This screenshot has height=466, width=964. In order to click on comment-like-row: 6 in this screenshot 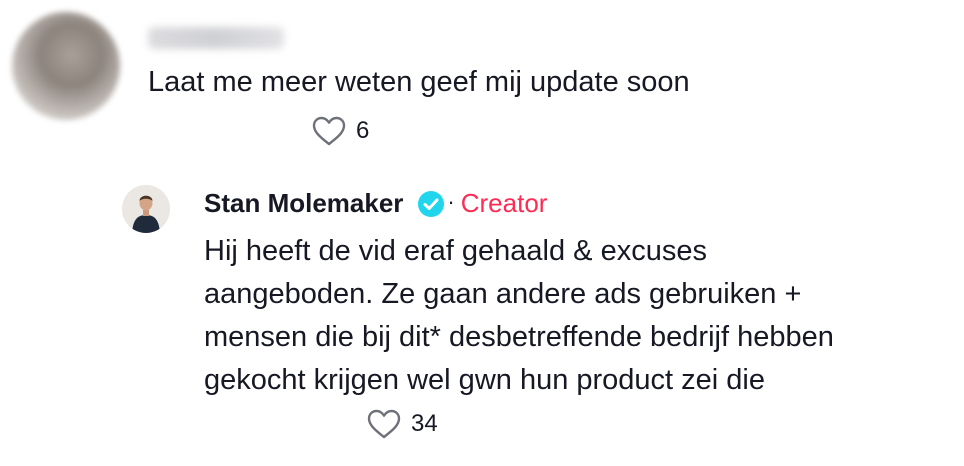, I will do `click(340, 131)`.